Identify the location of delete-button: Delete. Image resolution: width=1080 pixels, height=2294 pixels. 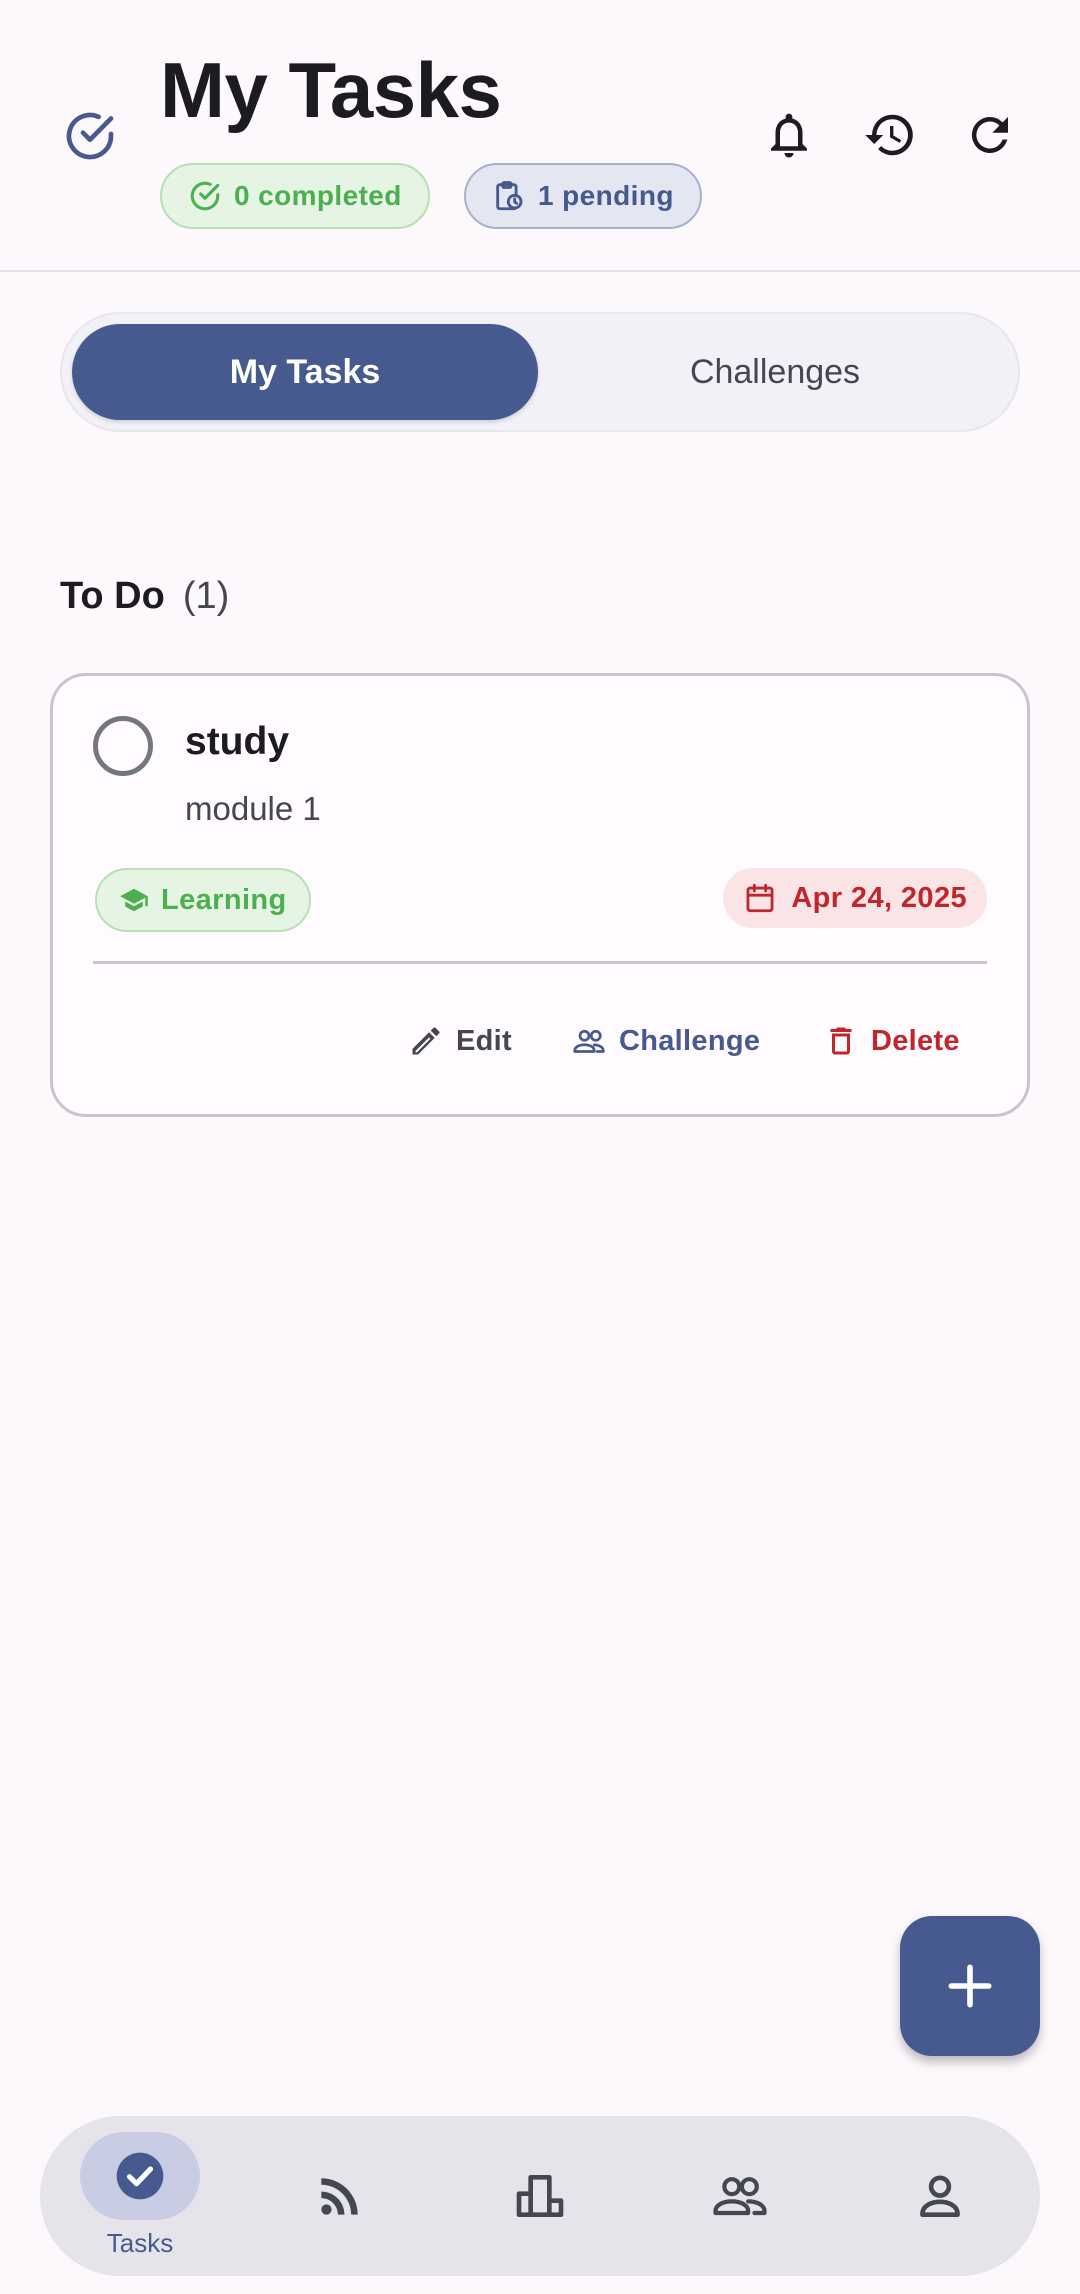
(891, 1041).